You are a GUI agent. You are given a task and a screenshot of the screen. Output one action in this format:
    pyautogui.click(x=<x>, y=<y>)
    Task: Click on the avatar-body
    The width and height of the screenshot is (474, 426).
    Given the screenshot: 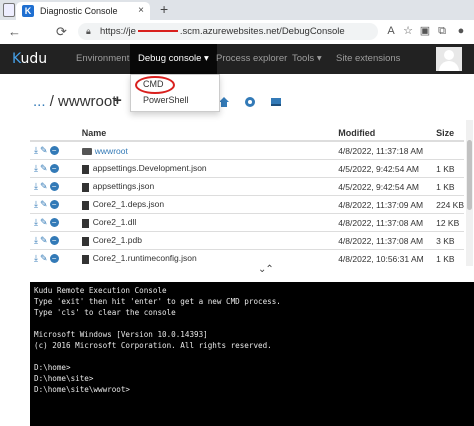 What is the action you would take?
    pyautogui.click(x=449, y=66)
    